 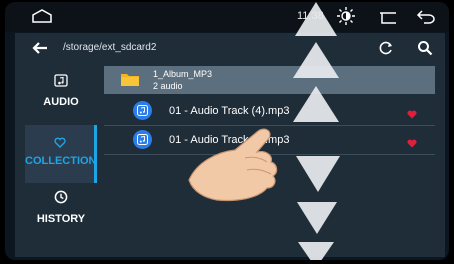 I want to click on sidebar-item-history: HISTORY, so click(x=61, y=219).